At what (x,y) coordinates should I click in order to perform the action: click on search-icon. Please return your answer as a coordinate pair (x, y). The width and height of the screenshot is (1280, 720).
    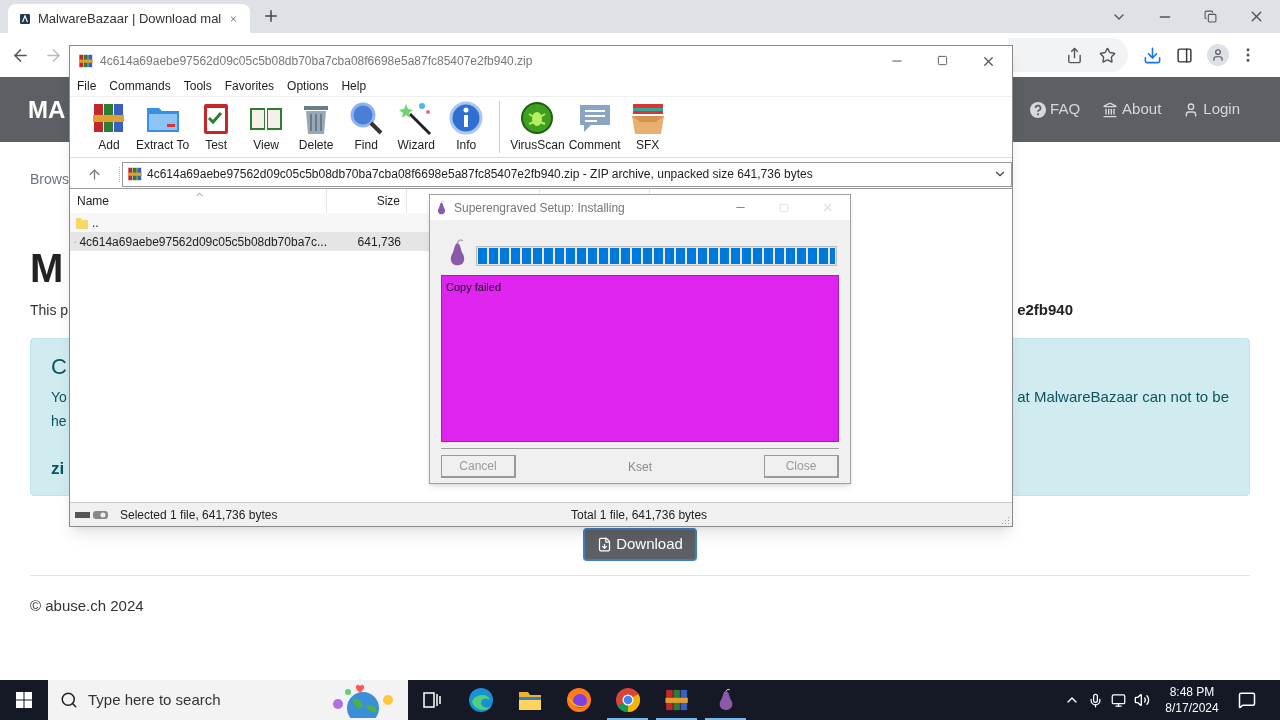
    Looking at the image, I should click on (69, 700).